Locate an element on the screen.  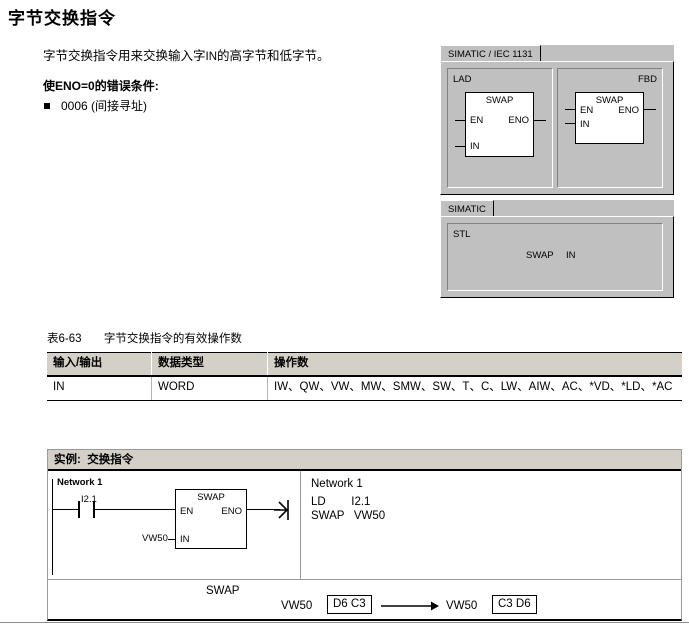
example-pin-en: EN is located at coordinates (187, 511).